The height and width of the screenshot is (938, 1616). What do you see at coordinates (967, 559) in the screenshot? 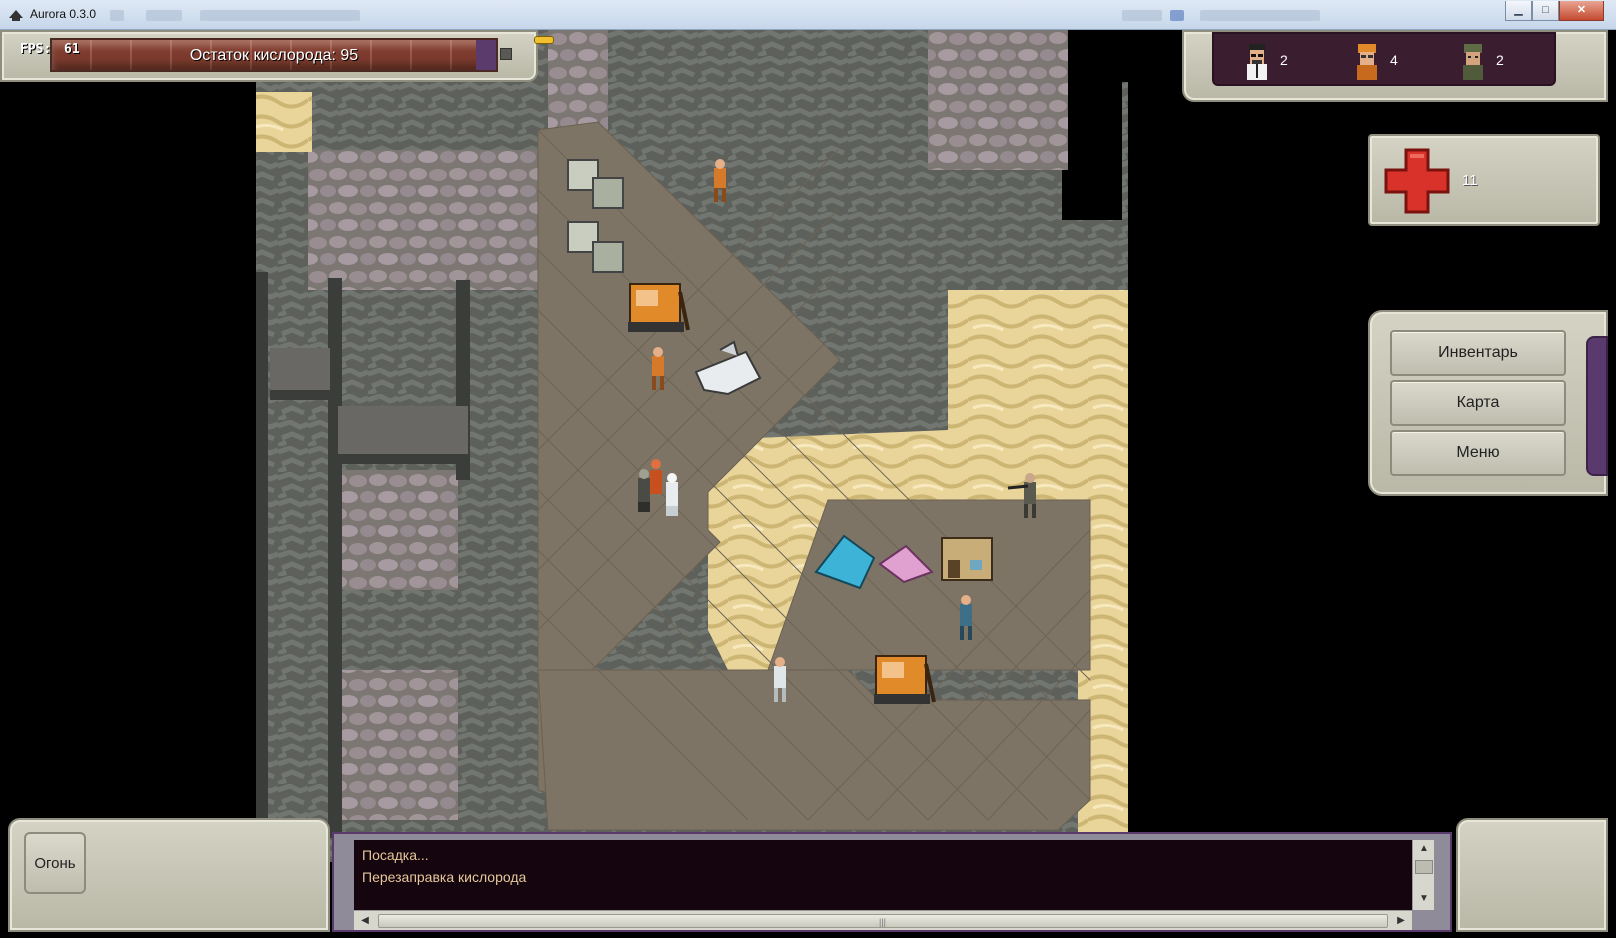
I see `base-building` at bounding box center [967, 559].